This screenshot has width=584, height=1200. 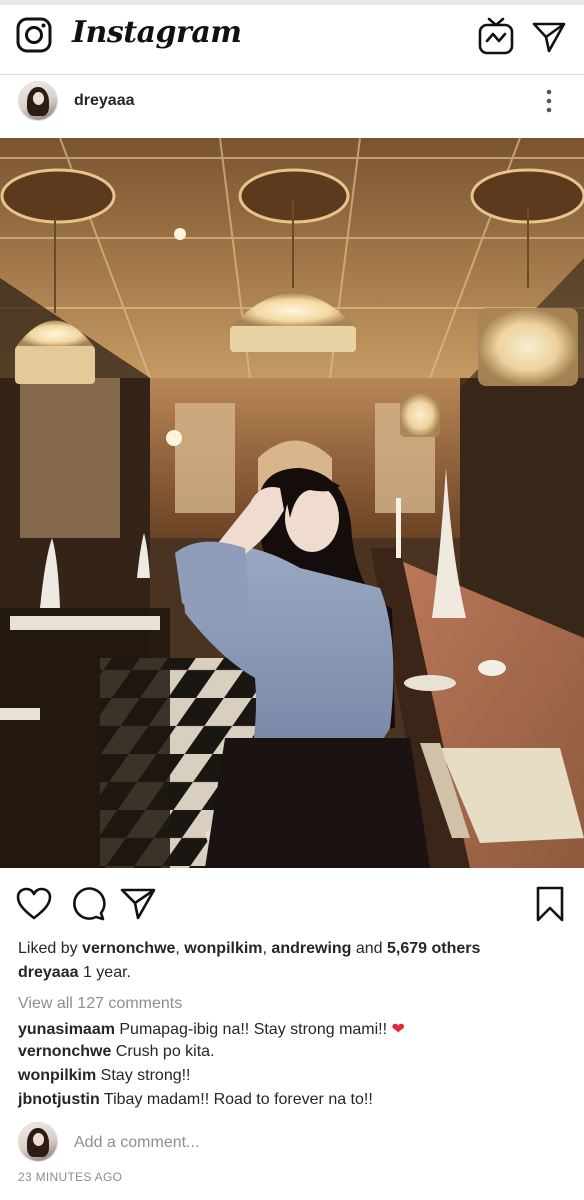 What do you see at coordinates (496, 36) in the screenshot?
I see `igtv-icon` at bounding box center [496, 36].